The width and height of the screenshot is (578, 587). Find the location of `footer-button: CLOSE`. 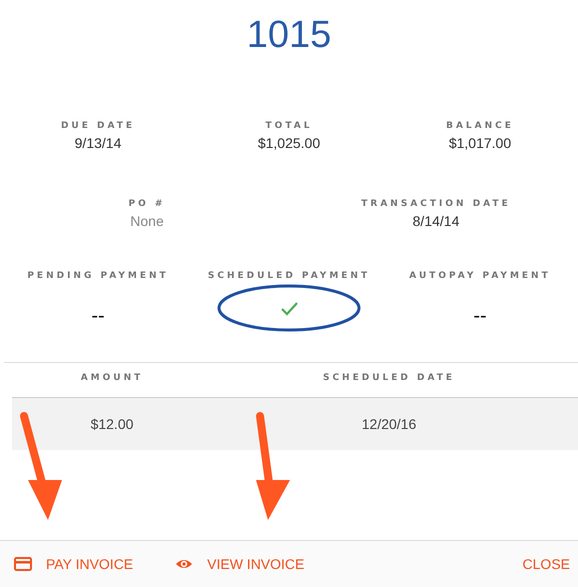

footer-button: CLOSE is located at coordinates (546, 564).